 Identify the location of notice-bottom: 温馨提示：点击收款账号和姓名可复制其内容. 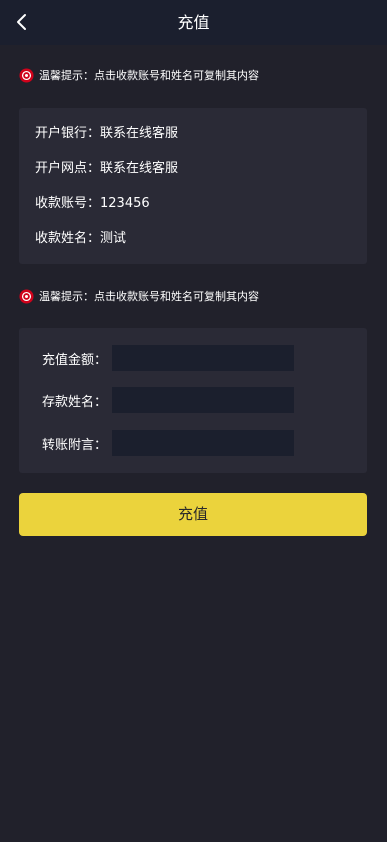
(139, 296).